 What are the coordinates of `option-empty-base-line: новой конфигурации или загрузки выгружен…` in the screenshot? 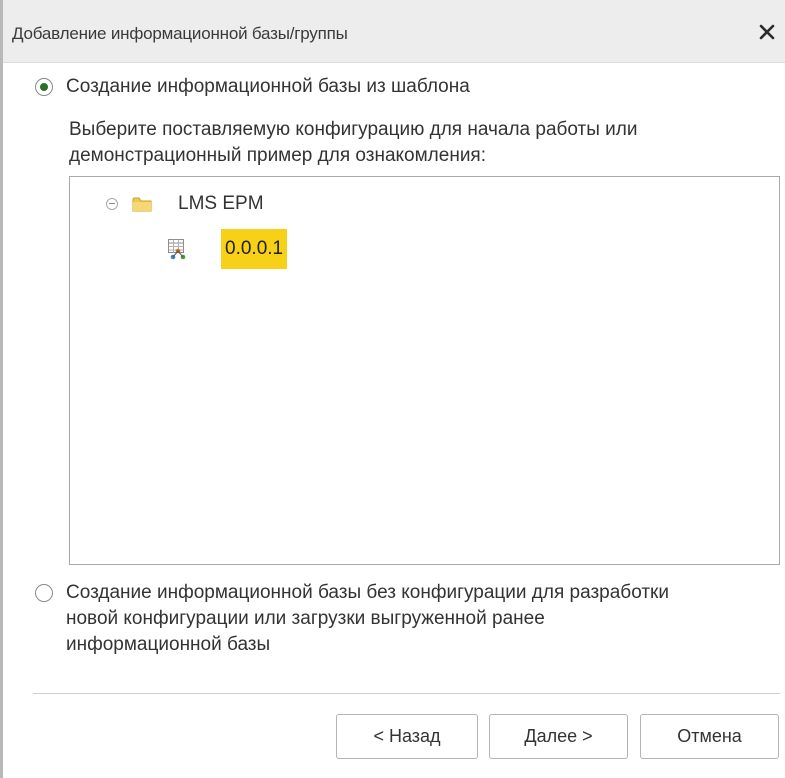 It's located at (305, 618).